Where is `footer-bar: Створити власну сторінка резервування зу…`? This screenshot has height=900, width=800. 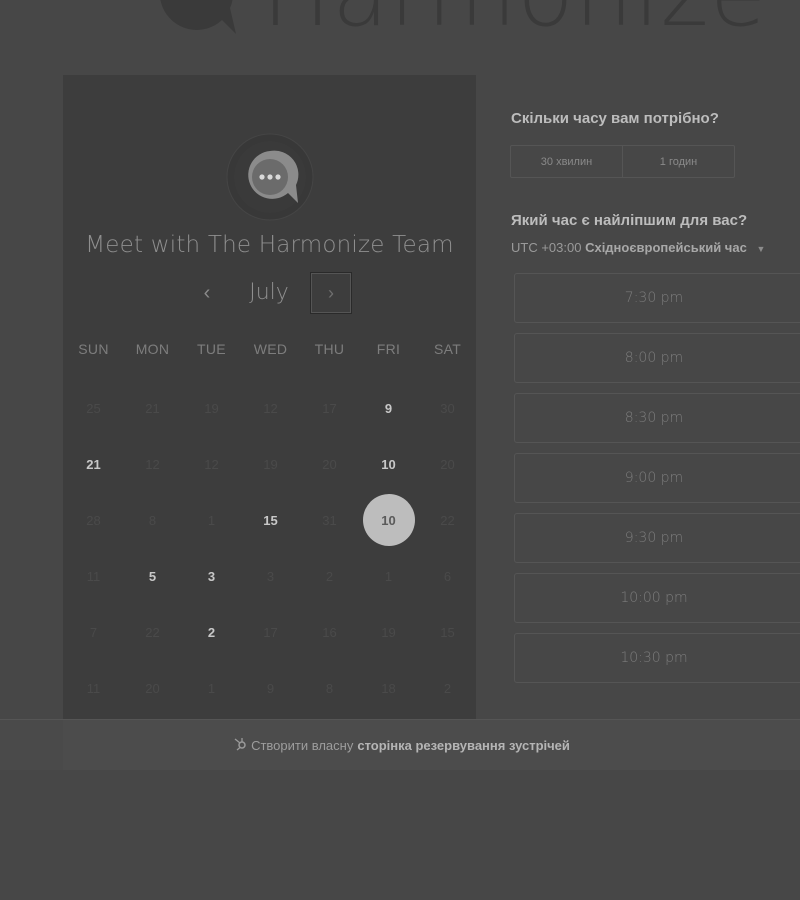
footer-bar: Створити власну сторінка резервування зу… is located at coordinates (400, 744).